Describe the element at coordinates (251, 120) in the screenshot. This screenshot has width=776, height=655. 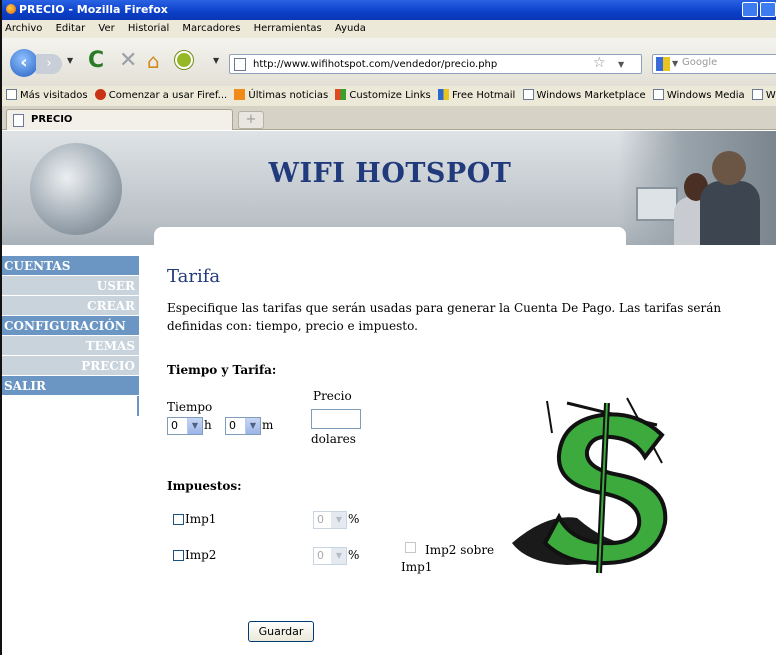
I see `new-tab-button: +` at that location.